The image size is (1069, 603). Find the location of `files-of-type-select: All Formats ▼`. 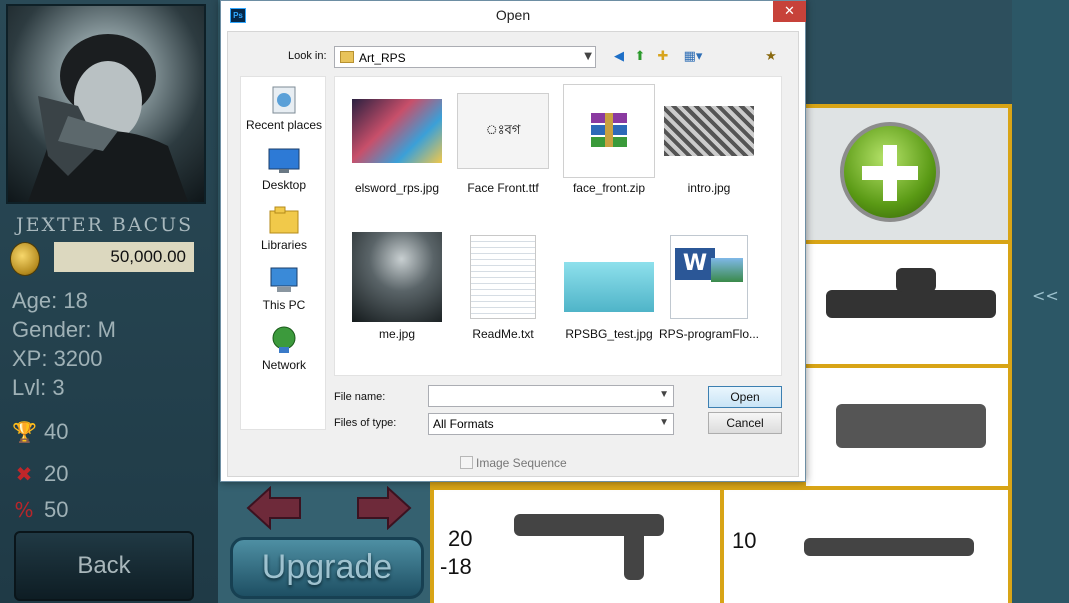

files-of-type-select: All Formats ▼ is located at coordinates (551, 424).